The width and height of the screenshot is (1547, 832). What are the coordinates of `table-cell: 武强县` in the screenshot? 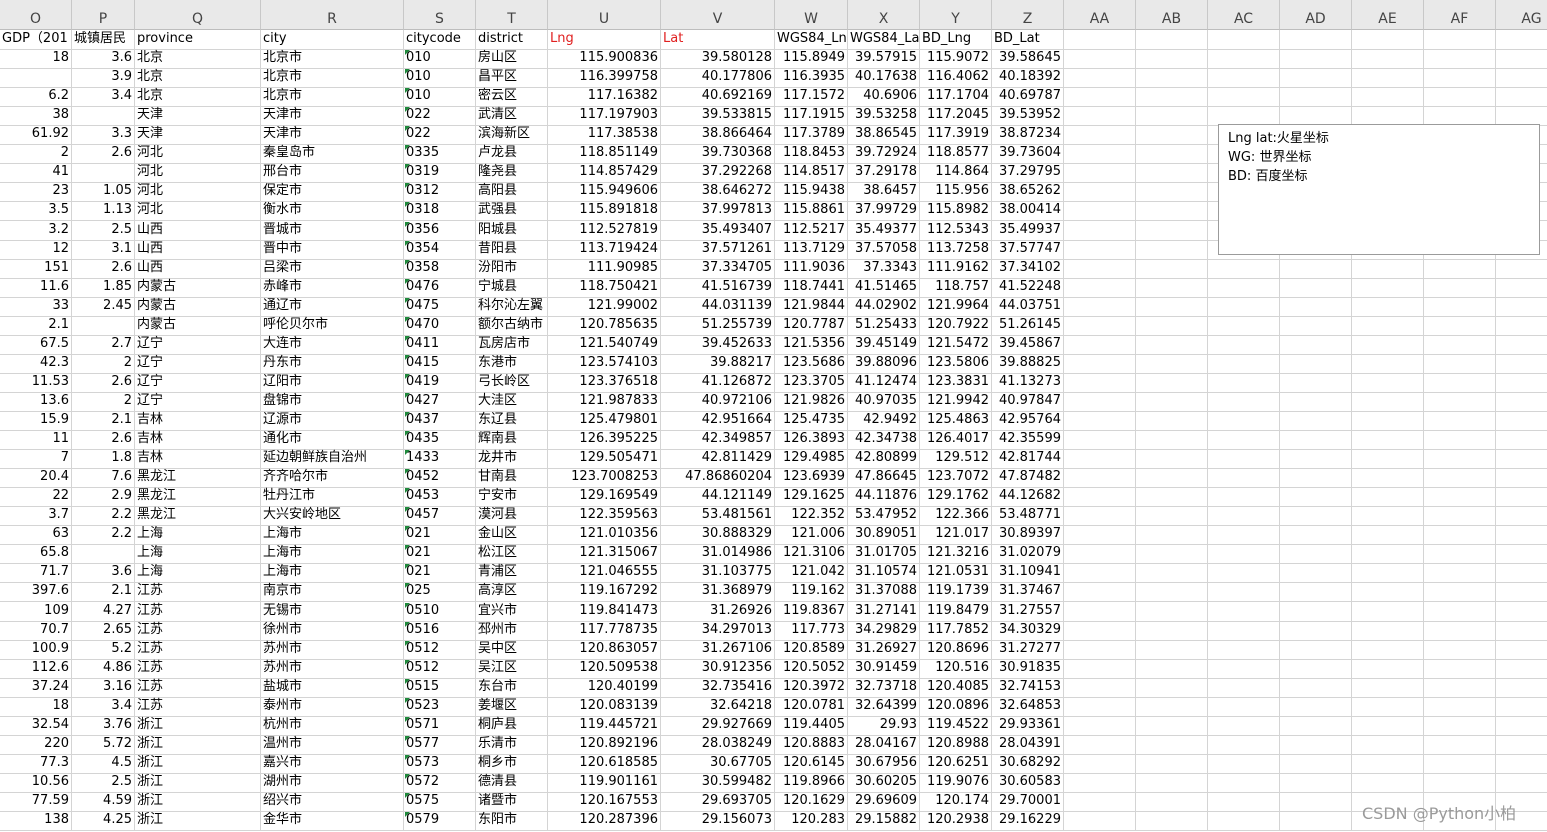 It's located at (512, 211).